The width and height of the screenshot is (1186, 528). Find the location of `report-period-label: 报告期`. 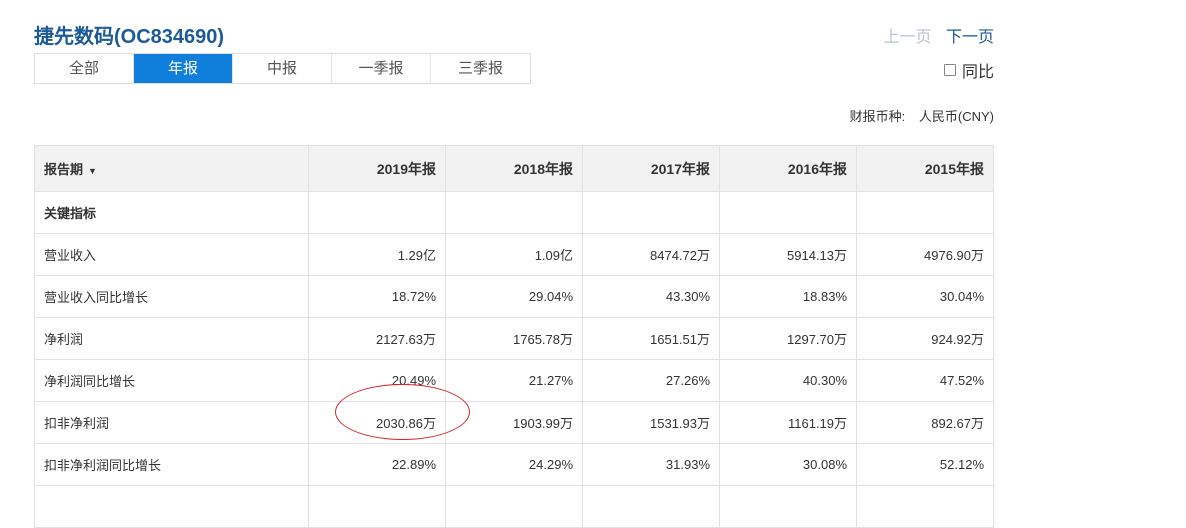

report-period-label: 报告期 is located at coordinates (64, 169).